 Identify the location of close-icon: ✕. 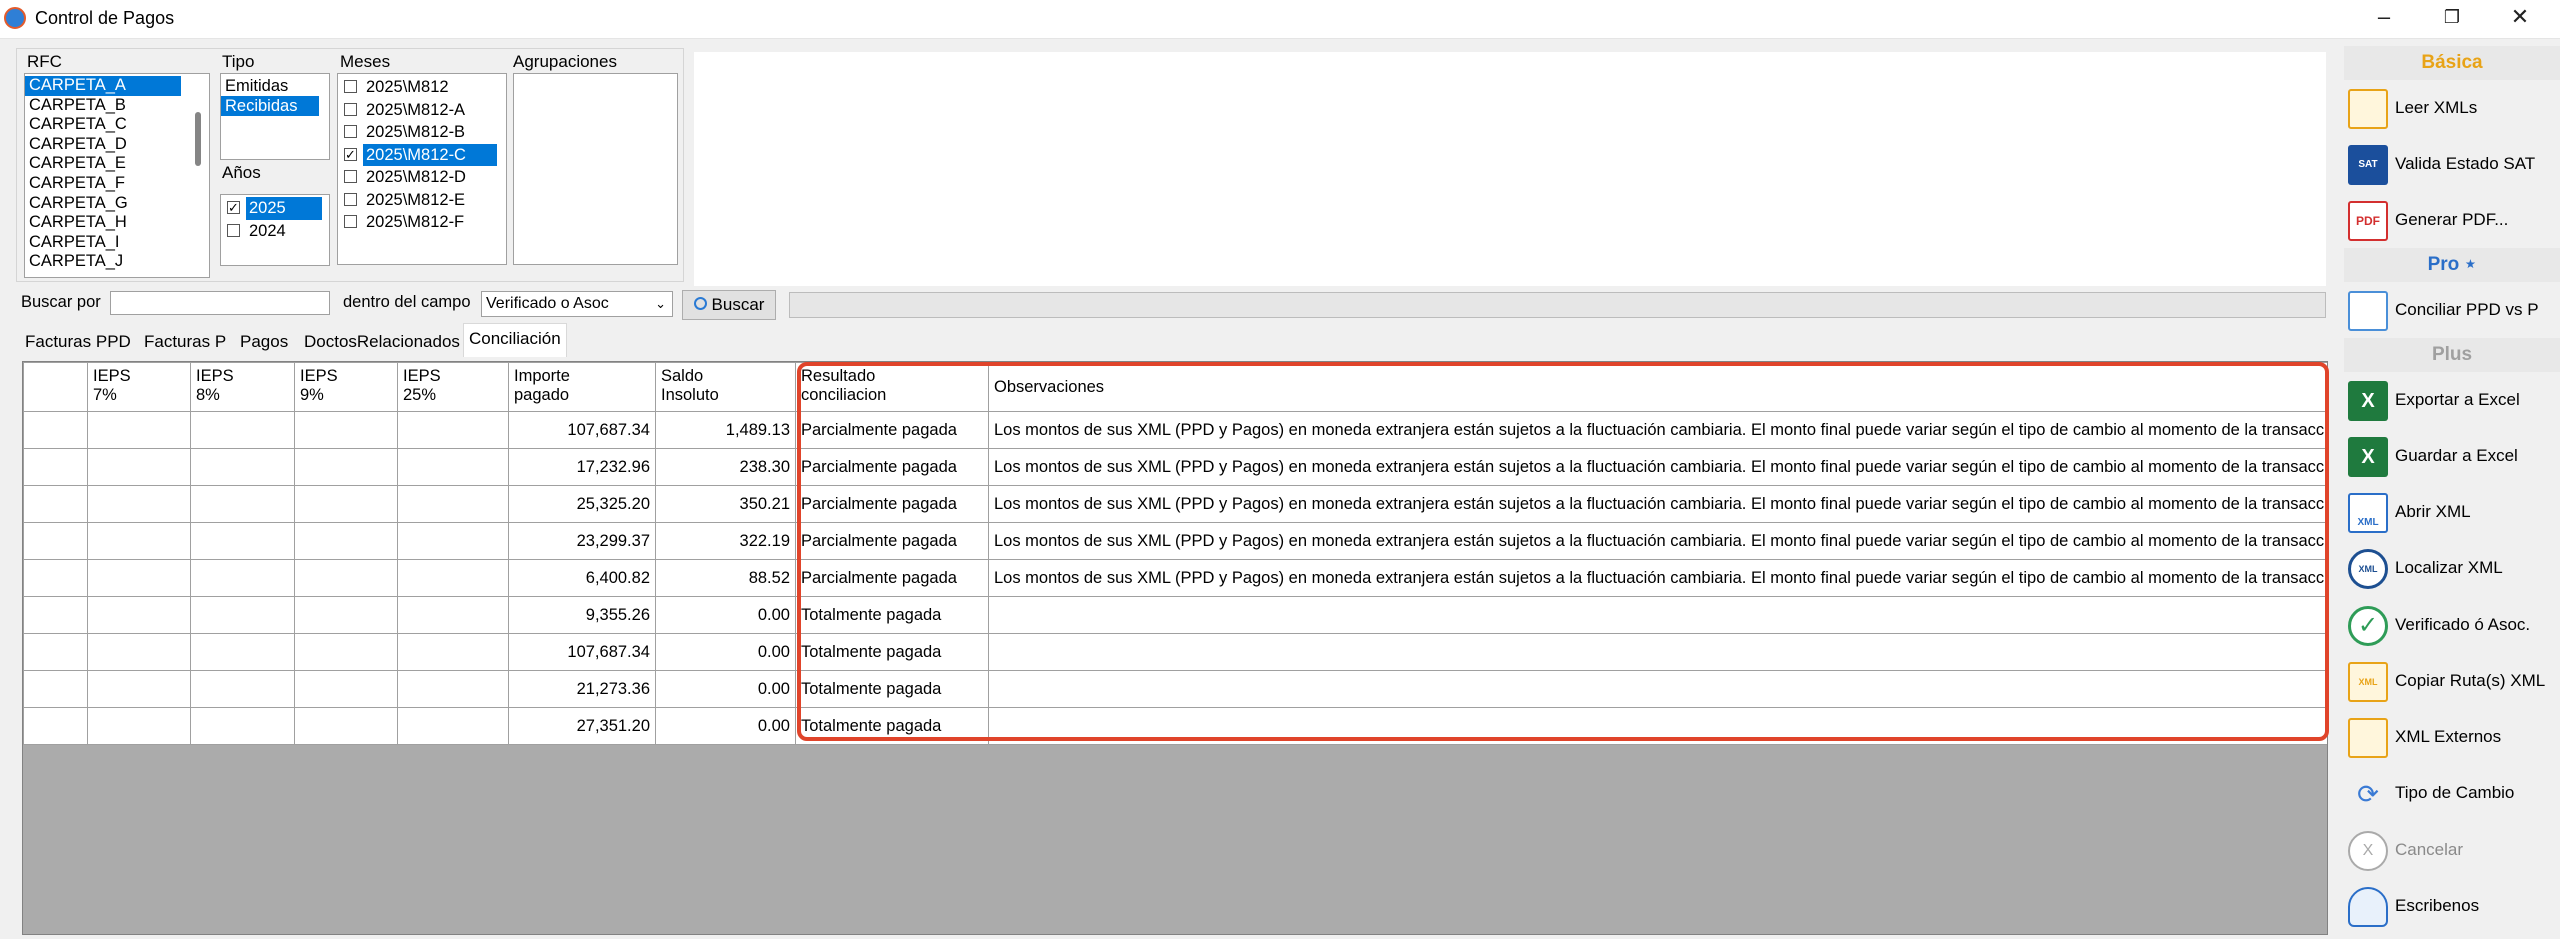
(2520, 18).